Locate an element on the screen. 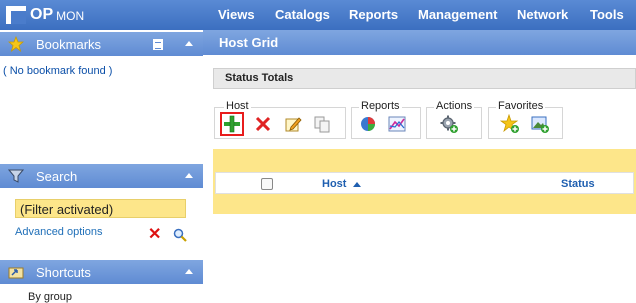 Image resolution: width=636 pixels, height=303 pixels. delete-icon is located at coordinates (263, 124).